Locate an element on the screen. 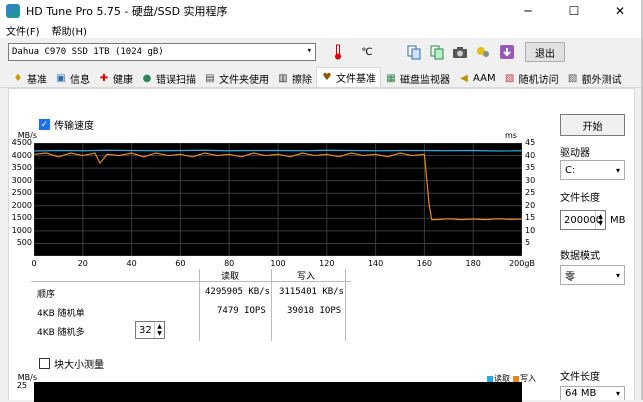  disk-monitor-icon: ▦ is located at coordinates (391, 78).